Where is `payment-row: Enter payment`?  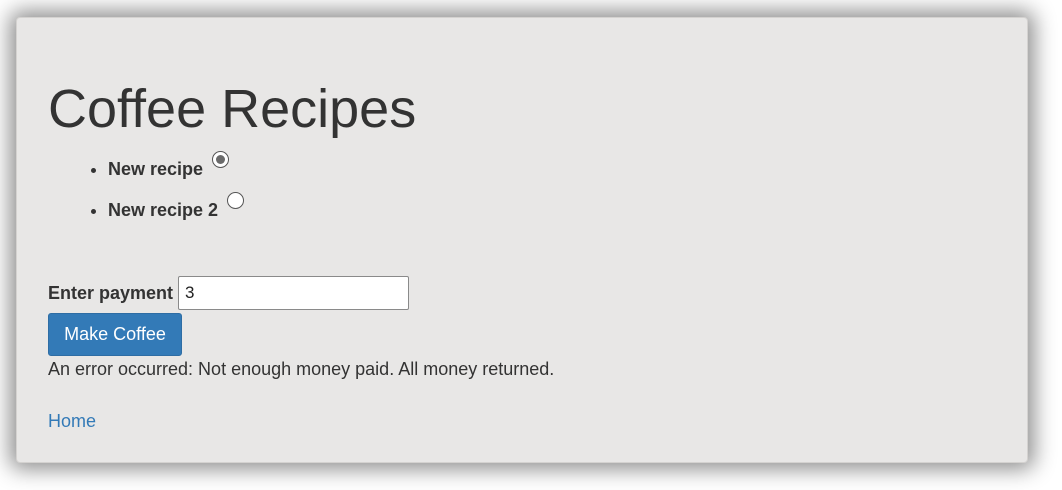 payment-row: Enter payment is located at coordinates (229, 293).